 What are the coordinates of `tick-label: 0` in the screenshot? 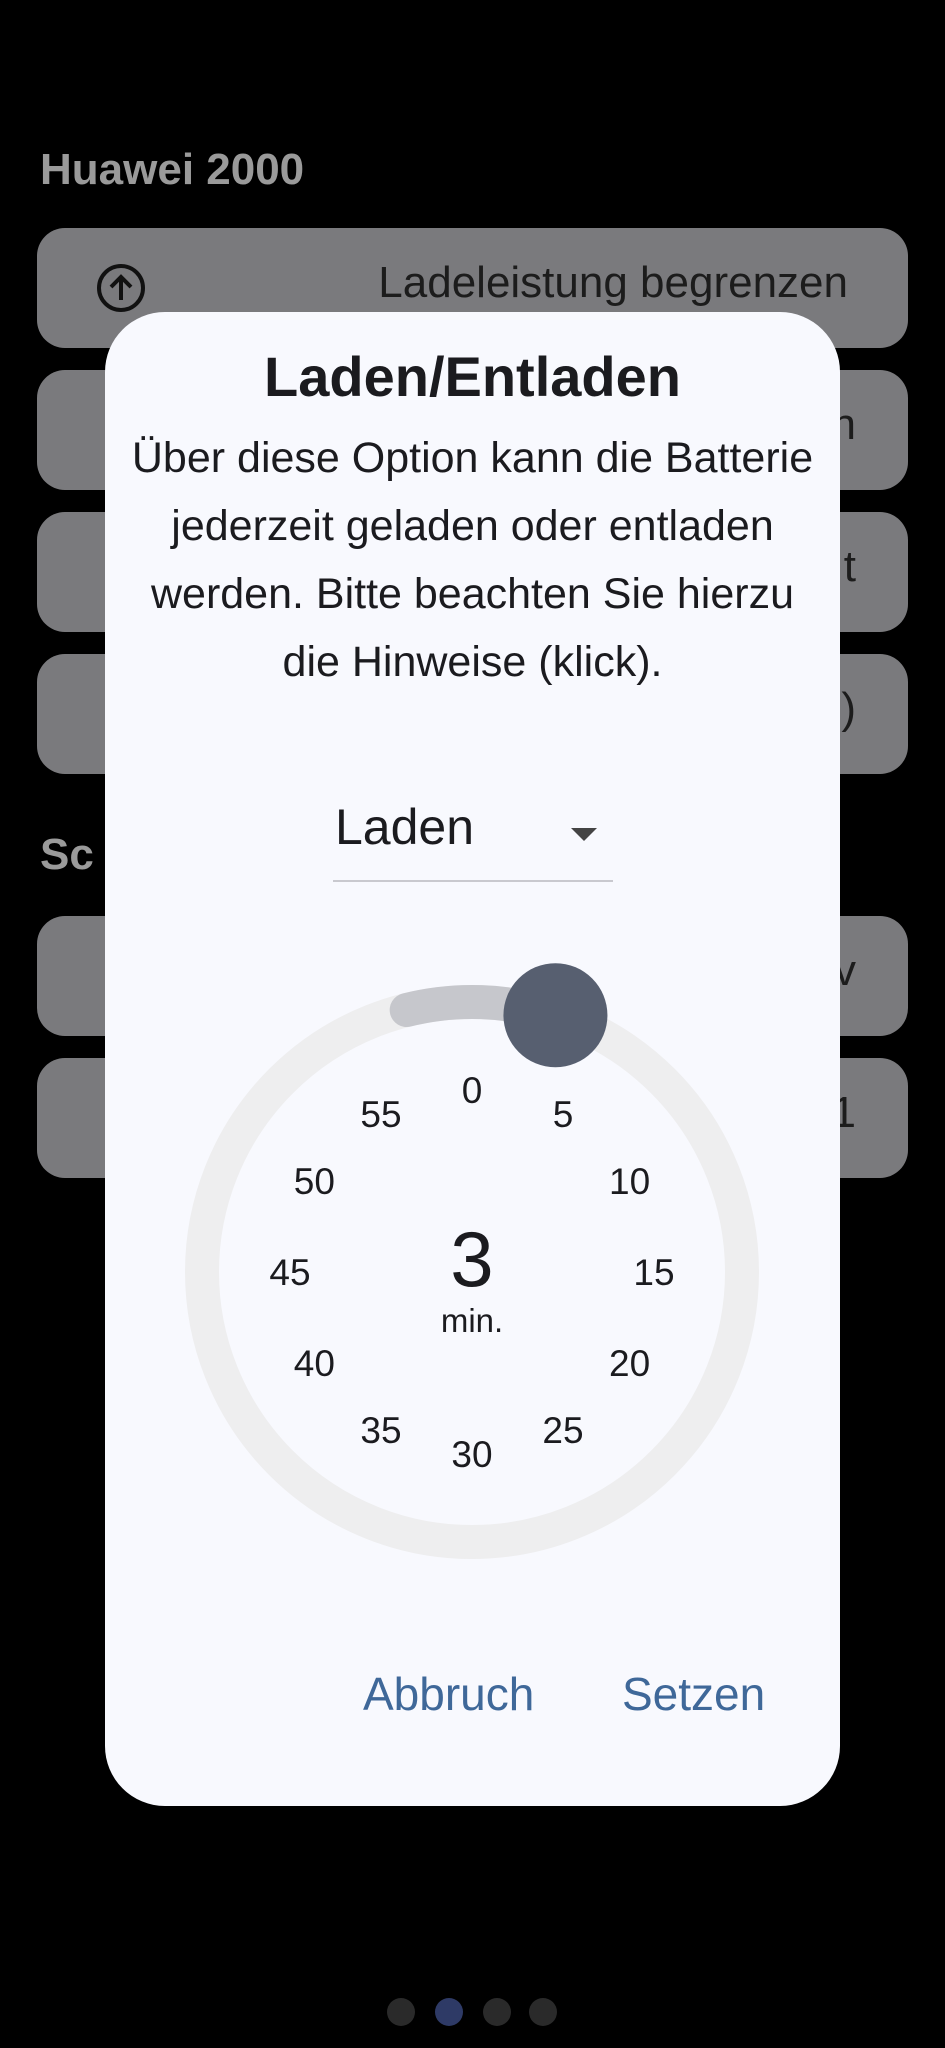 It's located at (472, 1090).